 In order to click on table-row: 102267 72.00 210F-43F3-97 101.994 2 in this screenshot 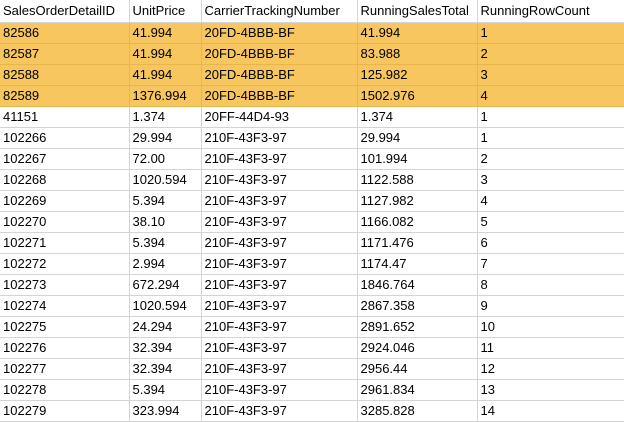, I will do `click(312, 159)`.